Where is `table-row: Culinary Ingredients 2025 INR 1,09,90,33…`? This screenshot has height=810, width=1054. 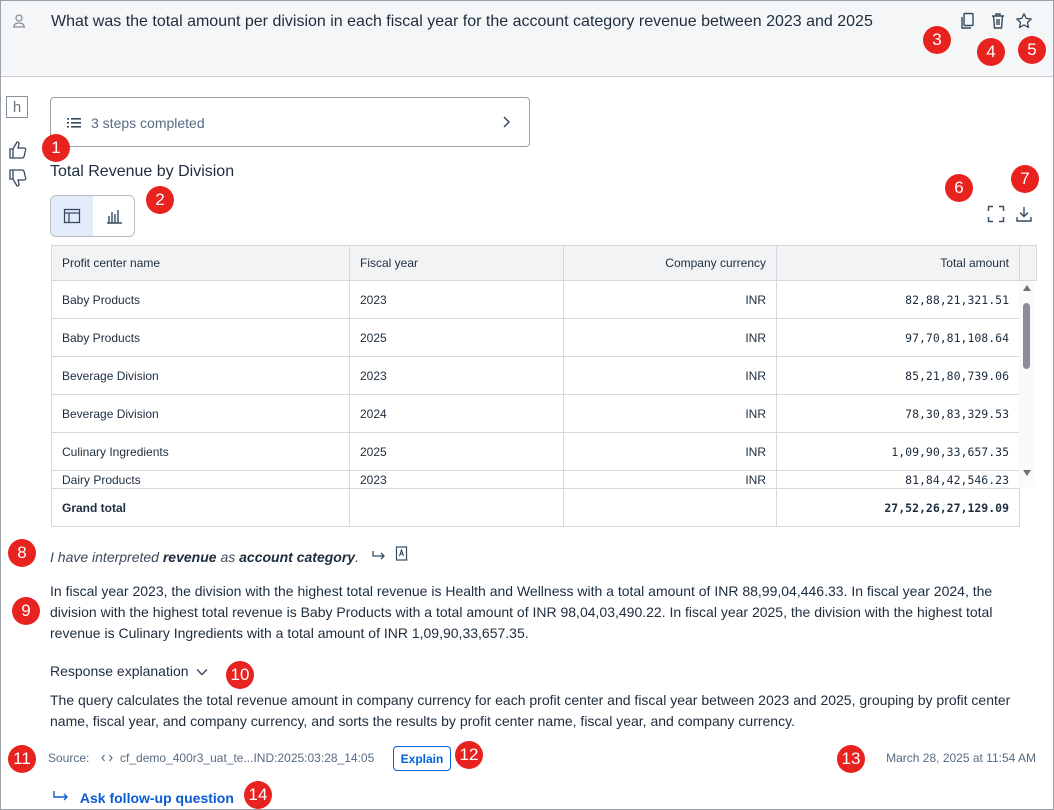
table-row: Culinary Ingredients 2025 INR 1,09,90,33… is located at coordinates (544, 451).